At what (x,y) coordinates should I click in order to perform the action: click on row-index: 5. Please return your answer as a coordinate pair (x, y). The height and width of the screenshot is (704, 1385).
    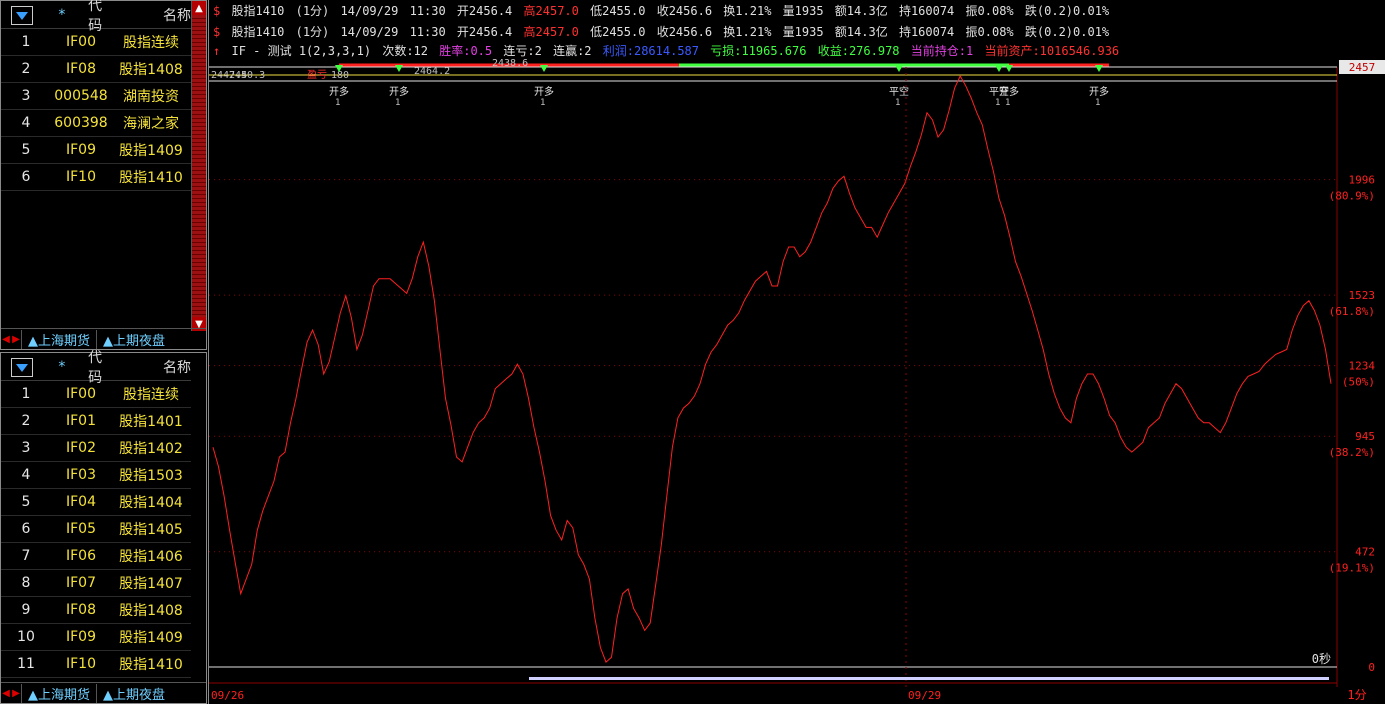
    Looking at the image, I should click on (26, 502).